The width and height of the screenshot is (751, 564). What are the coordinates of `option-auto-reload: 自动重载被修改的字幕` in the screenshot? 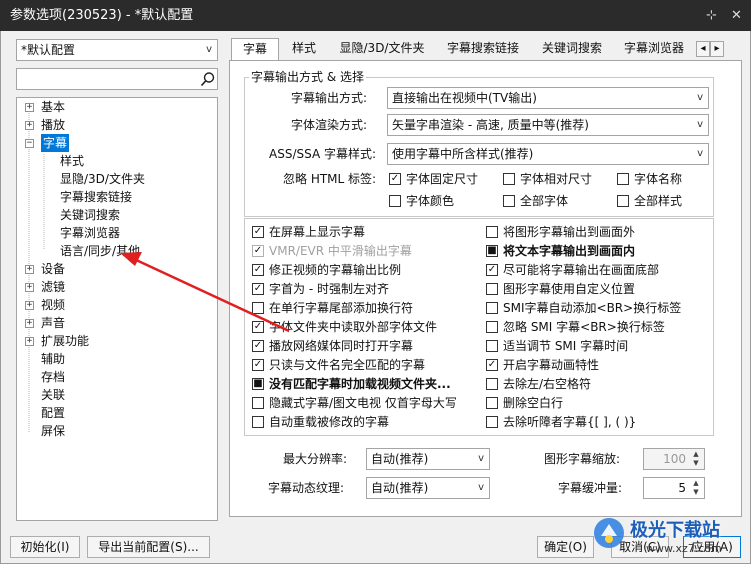 It's located at (320, 422).